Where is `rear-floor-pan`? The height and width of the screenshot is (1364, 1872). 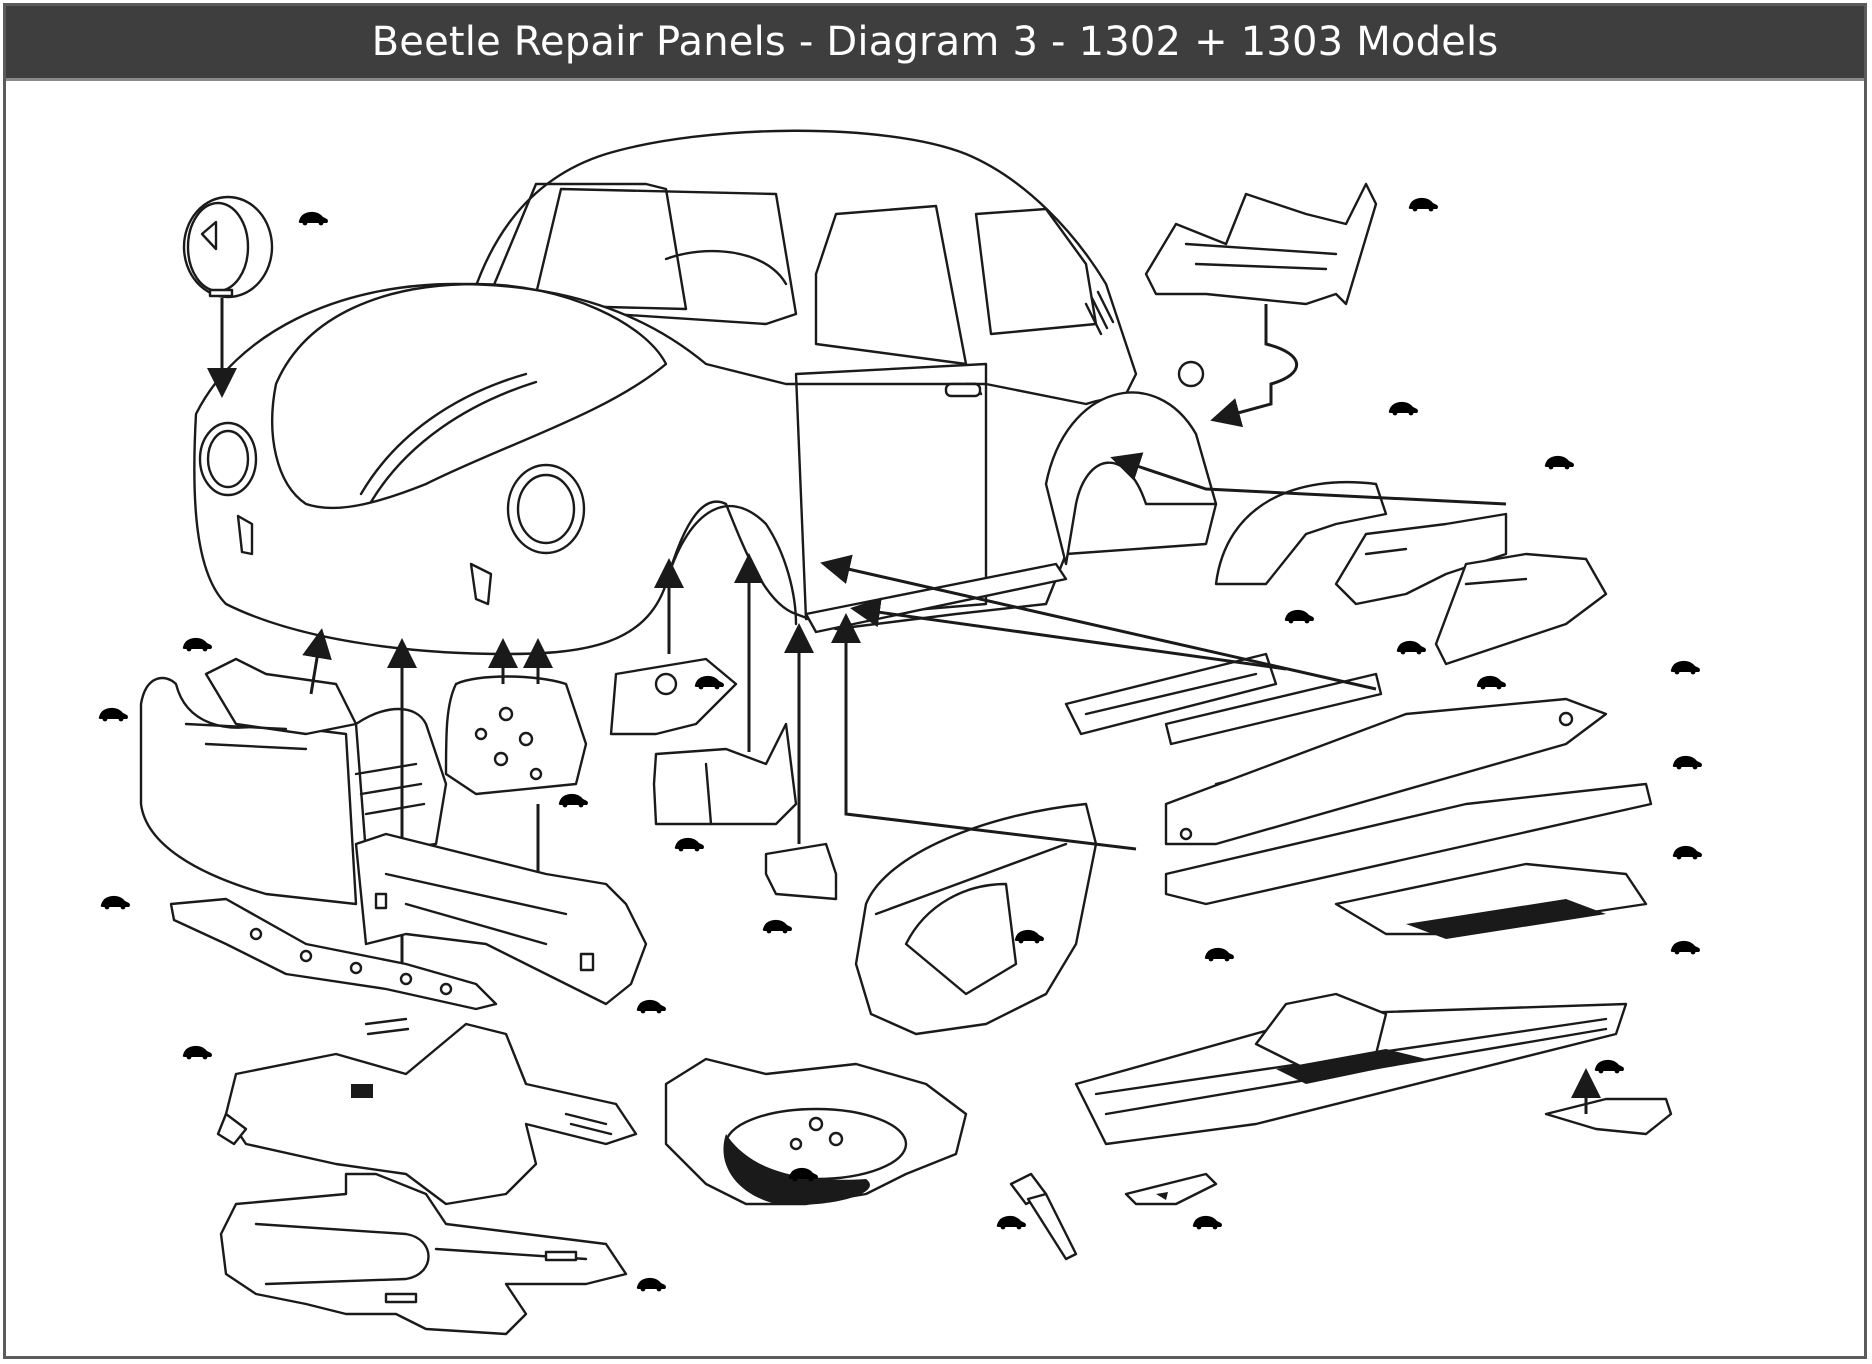
rear-floor-pan is located at coordinates (1361, 1004).